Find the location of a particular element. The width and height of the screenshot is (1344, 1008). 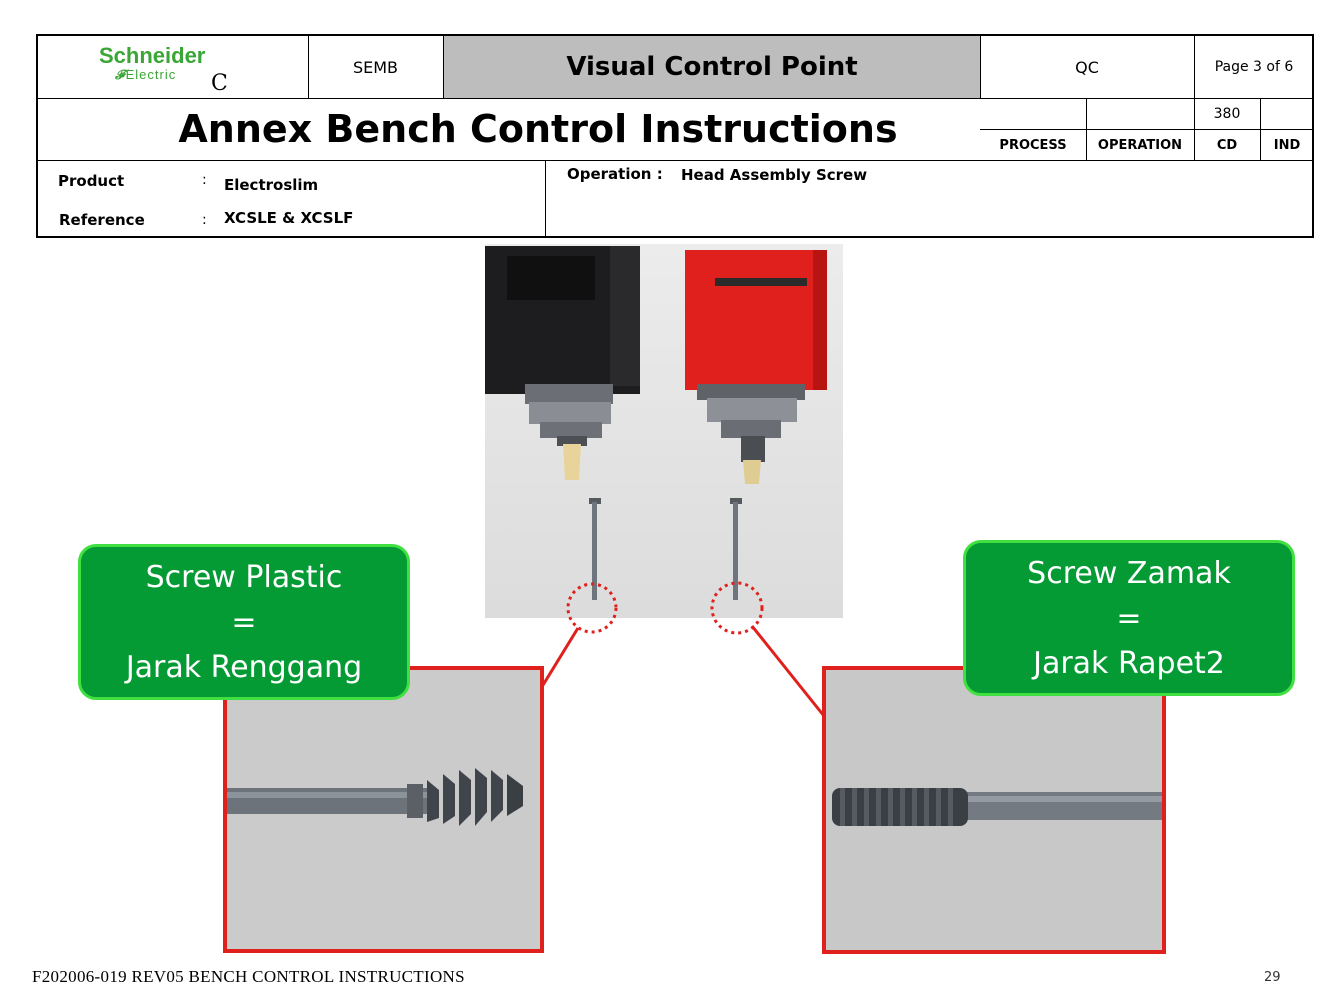

detail-photo-plastic is located at coordinates (383, 809).